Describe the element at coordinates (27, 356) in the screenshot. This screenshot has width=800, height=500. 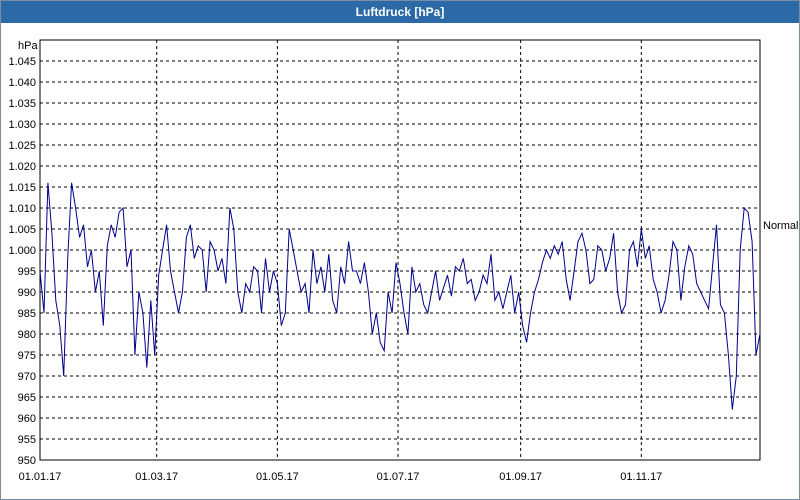
I see `y-tick-label: 975` at that location.